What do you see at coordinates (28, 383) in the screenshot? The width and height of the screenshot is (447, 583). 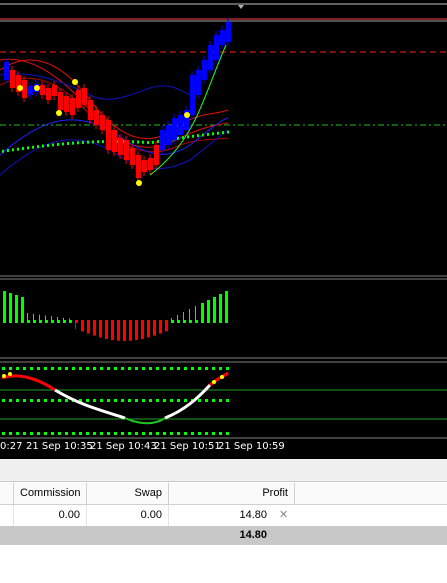 I see `osc-line-red` at bounding box center [28, 383].